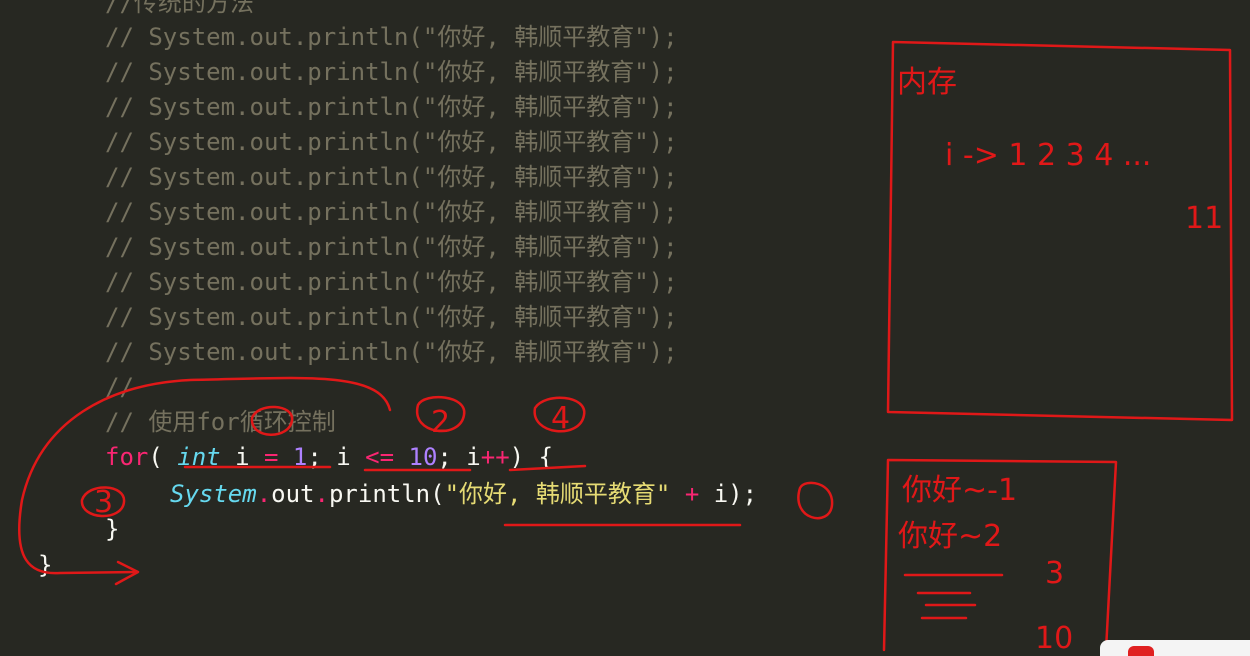 The image size is (1250, 656). I want to click on loop-var: i, so click(242, 457).